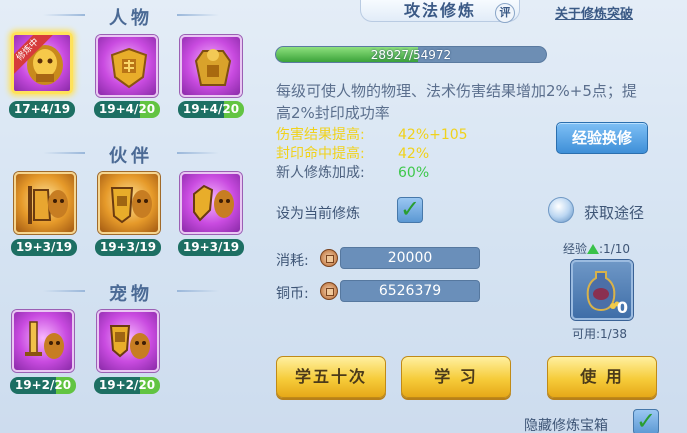 This screenshot has height=433, width=687. What do you see at coordinates (320, 135) in the screenshot?
I see `stat-label: 伤害结果提高:` at bounding box center [320, 135].